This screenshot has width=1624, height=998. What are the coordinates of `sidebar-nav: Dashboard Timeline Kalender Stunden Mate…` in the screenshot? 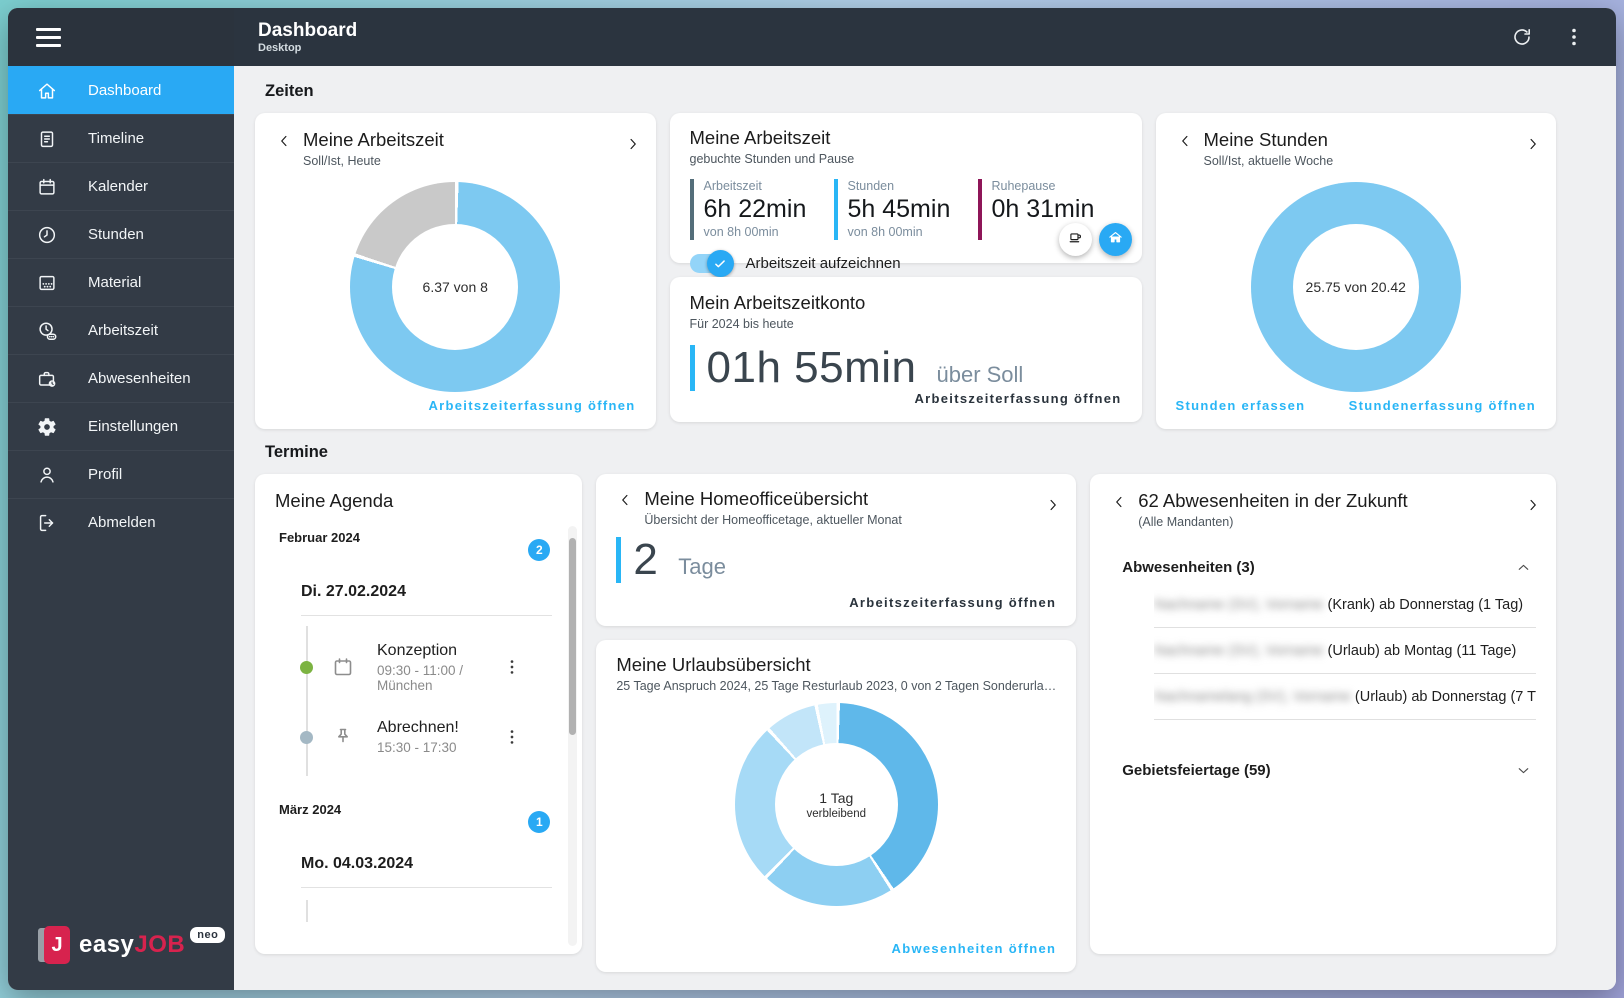 It's located at (121, 306).